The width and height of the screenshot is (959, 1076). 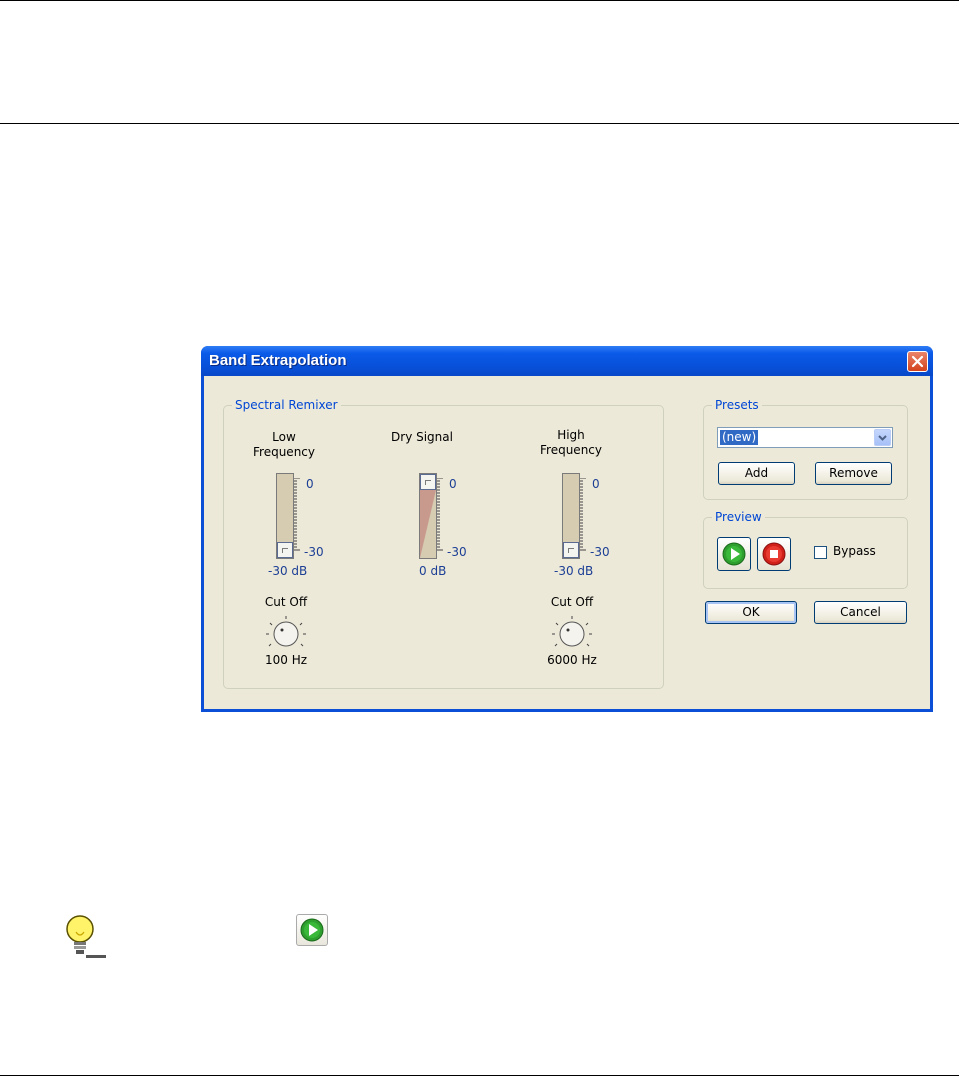 What do you see at coordinates (285, 516) in the screenshot?
I see `low-frequency-slider` at bounding box center [285, 516].